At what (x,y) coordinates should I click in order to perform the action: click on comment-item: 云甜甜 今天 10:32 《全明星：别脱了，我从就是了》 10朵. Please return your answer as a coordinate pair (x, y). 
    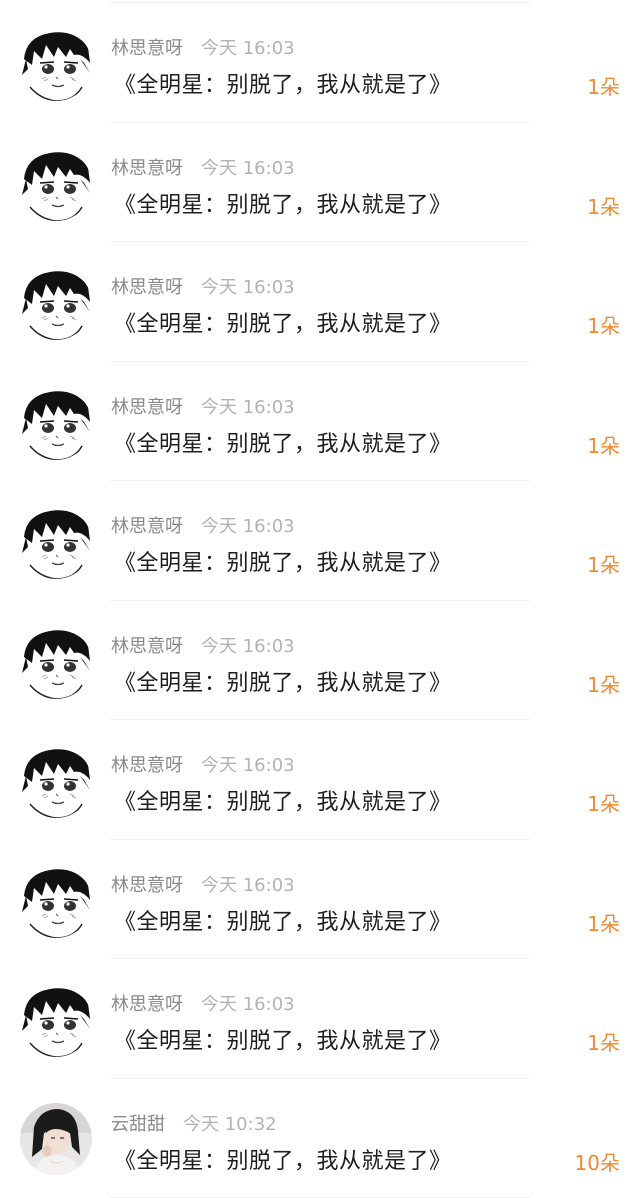
    Looking at the image, I should click on (320, 1138).